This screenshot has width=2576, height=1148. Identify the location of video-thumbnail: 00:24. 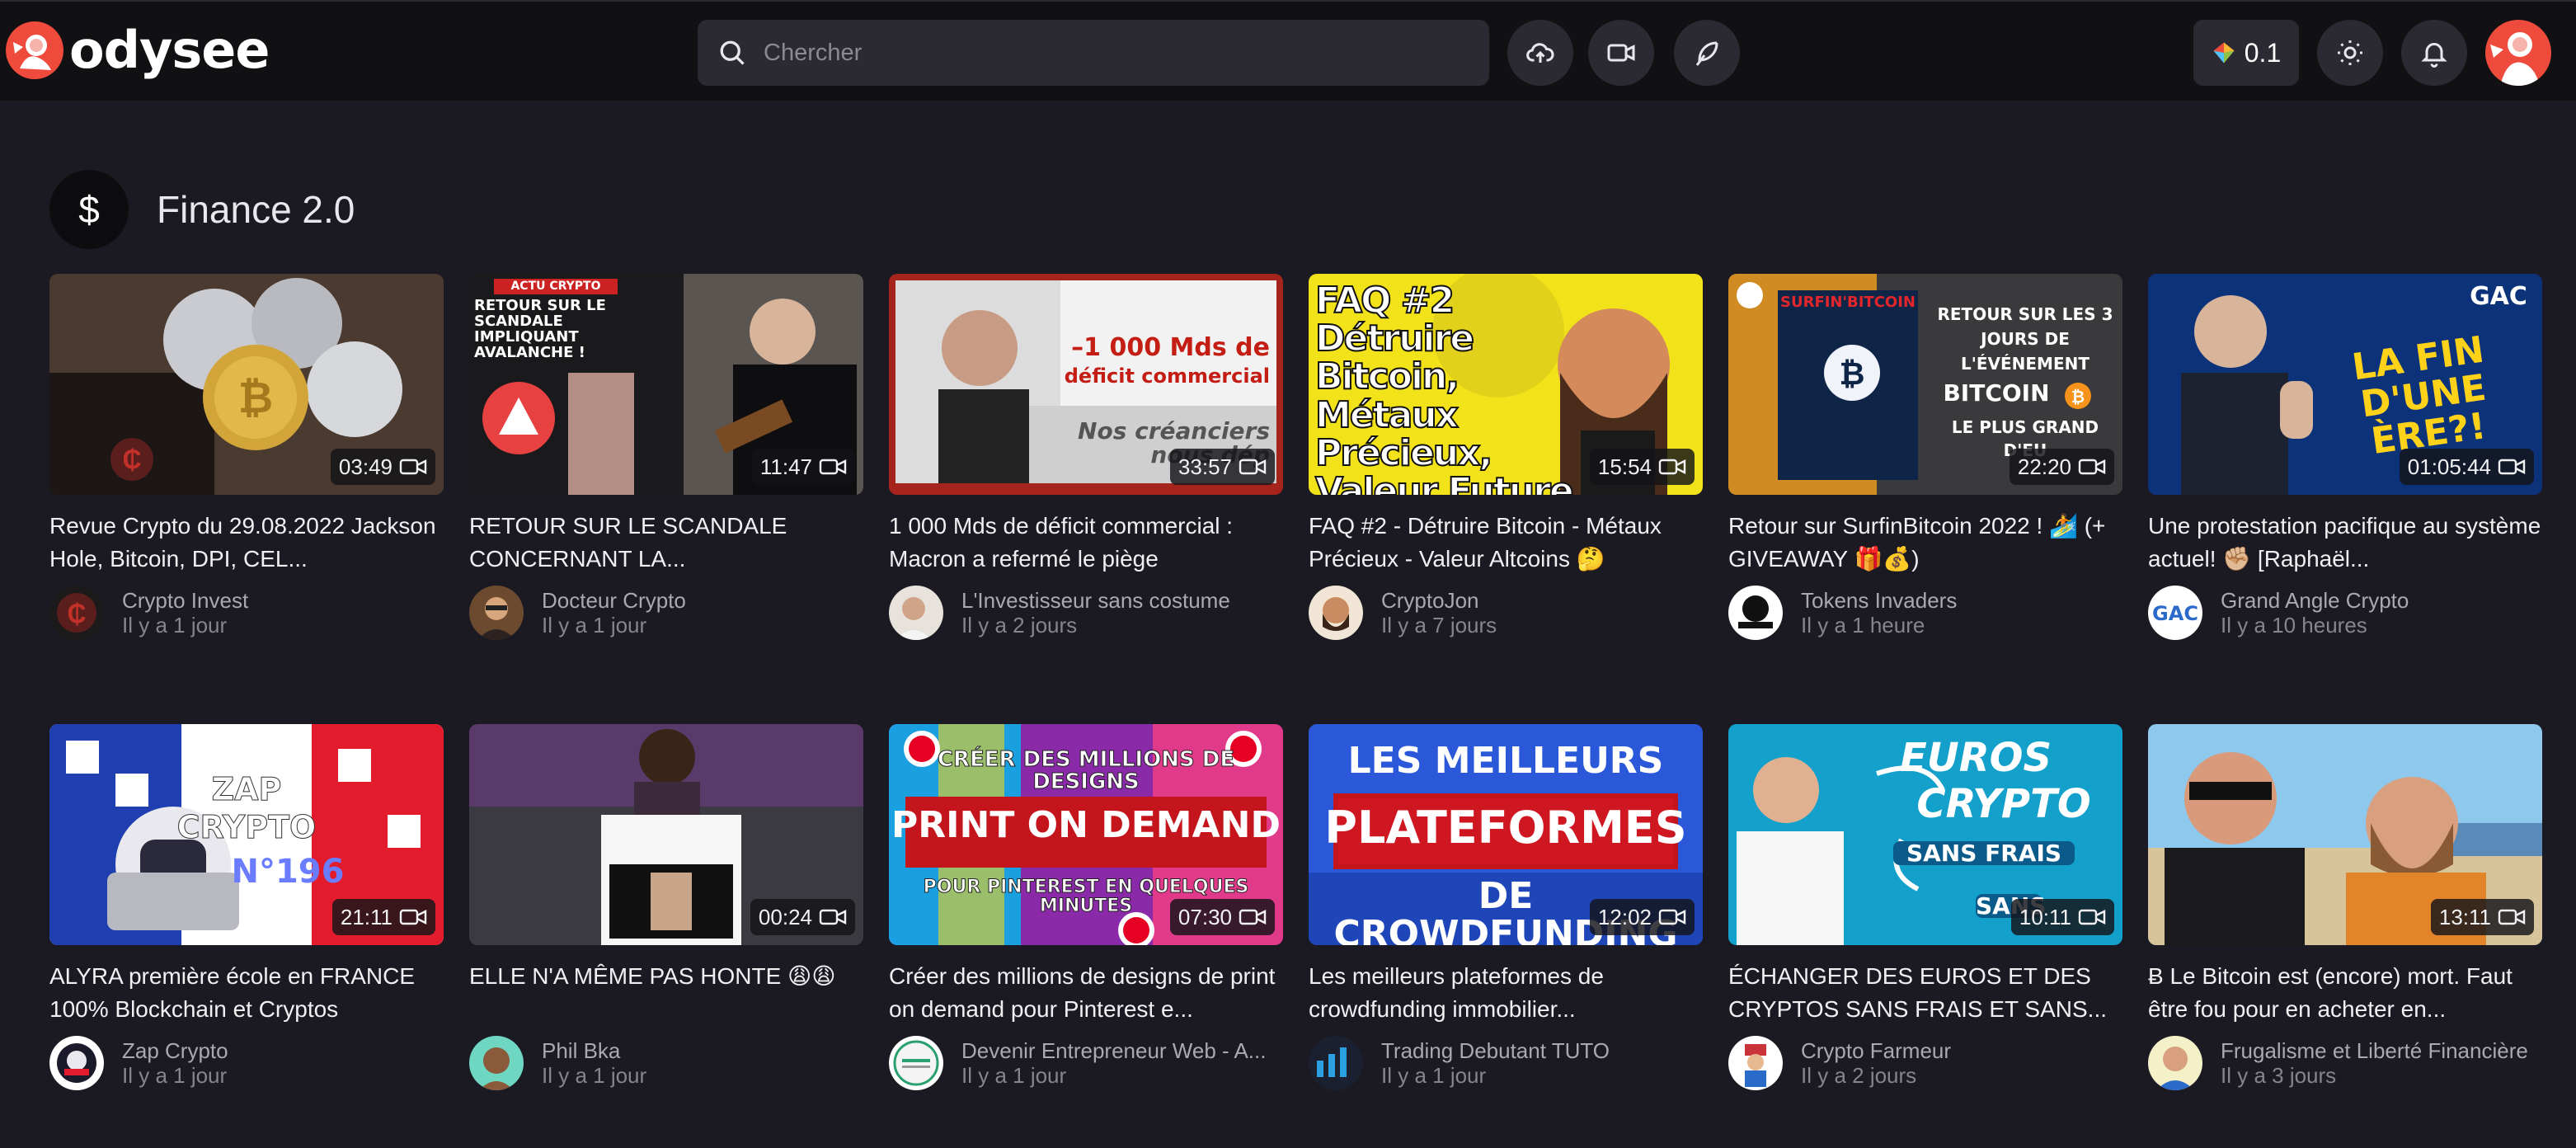
(666, 834).